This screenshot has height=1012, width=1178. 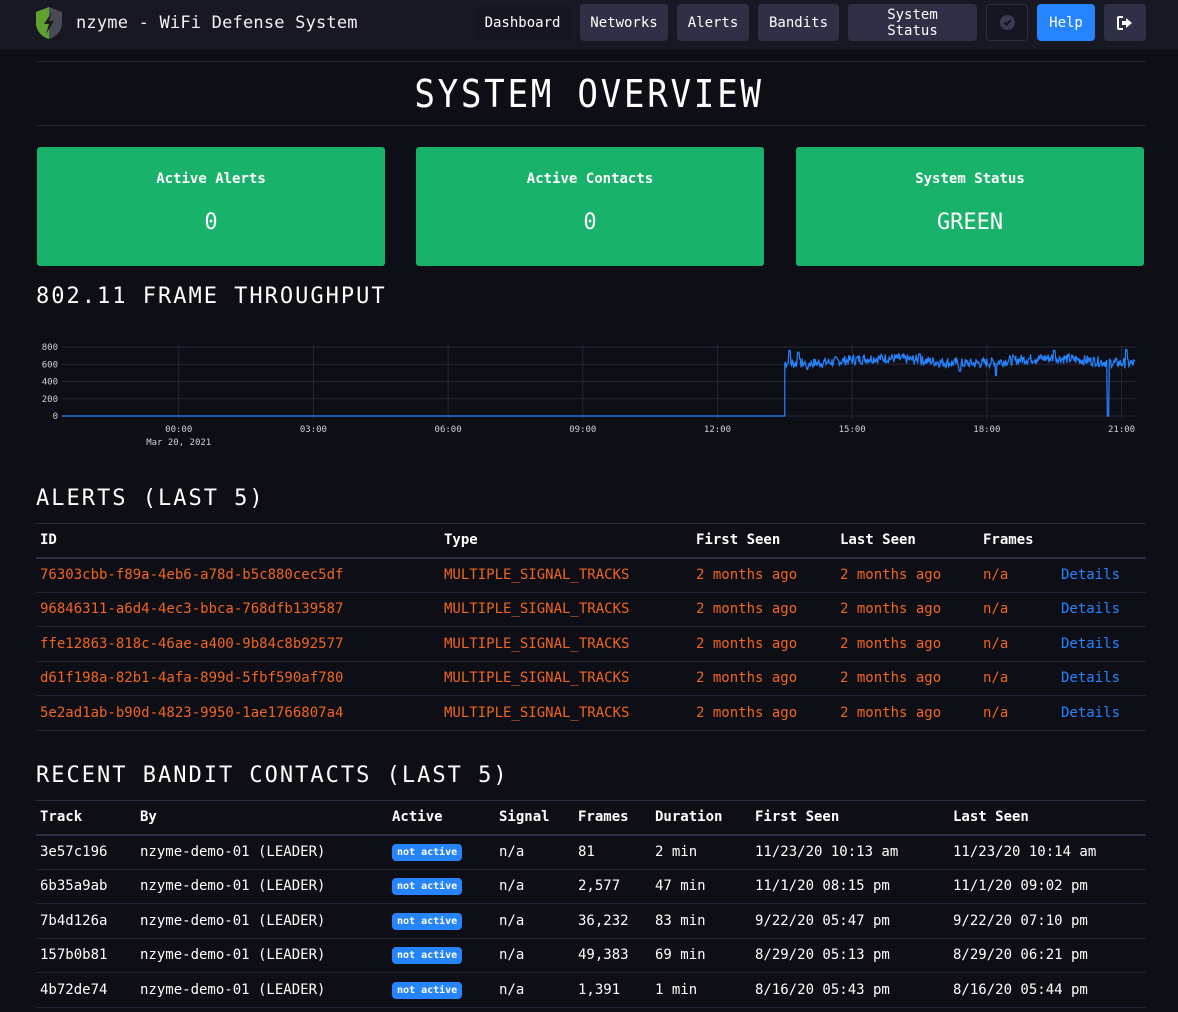 What do you see at coordinates (912, 22) in the screenshot?
I see `nav-system-status: System Status` at bounding box center [912, 22].